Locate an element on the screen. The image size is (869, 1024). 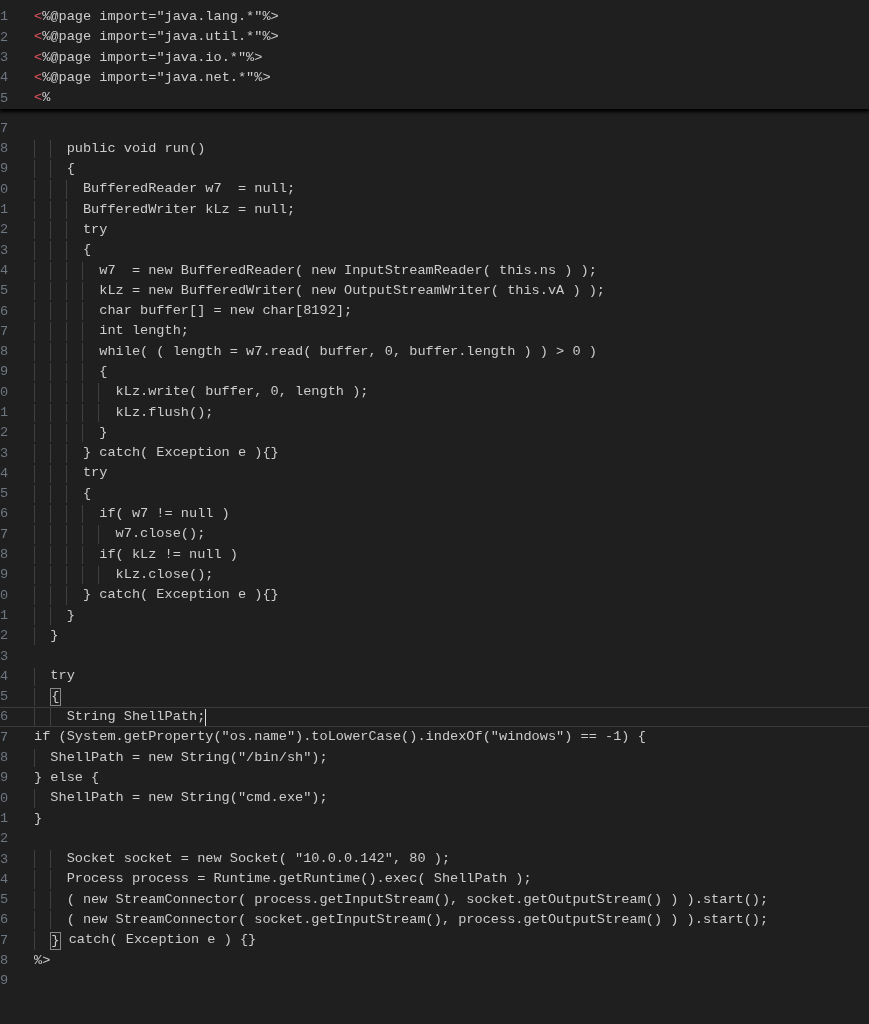
code-text: ShellPath = new String("/bin/sh"); is located at coordinates (188, 757).